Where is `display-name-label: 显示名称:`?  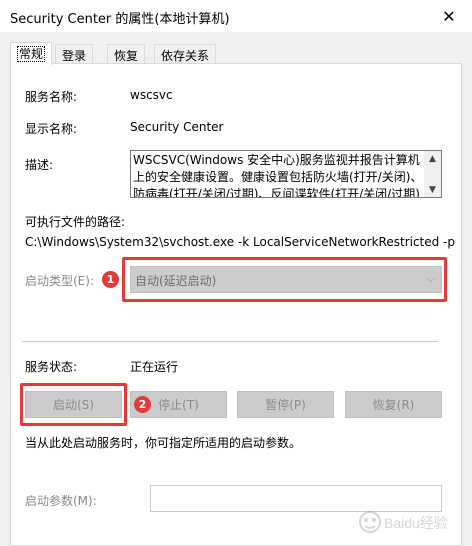
display-name-label: 显示名称: is located at coordinates (51, 129).